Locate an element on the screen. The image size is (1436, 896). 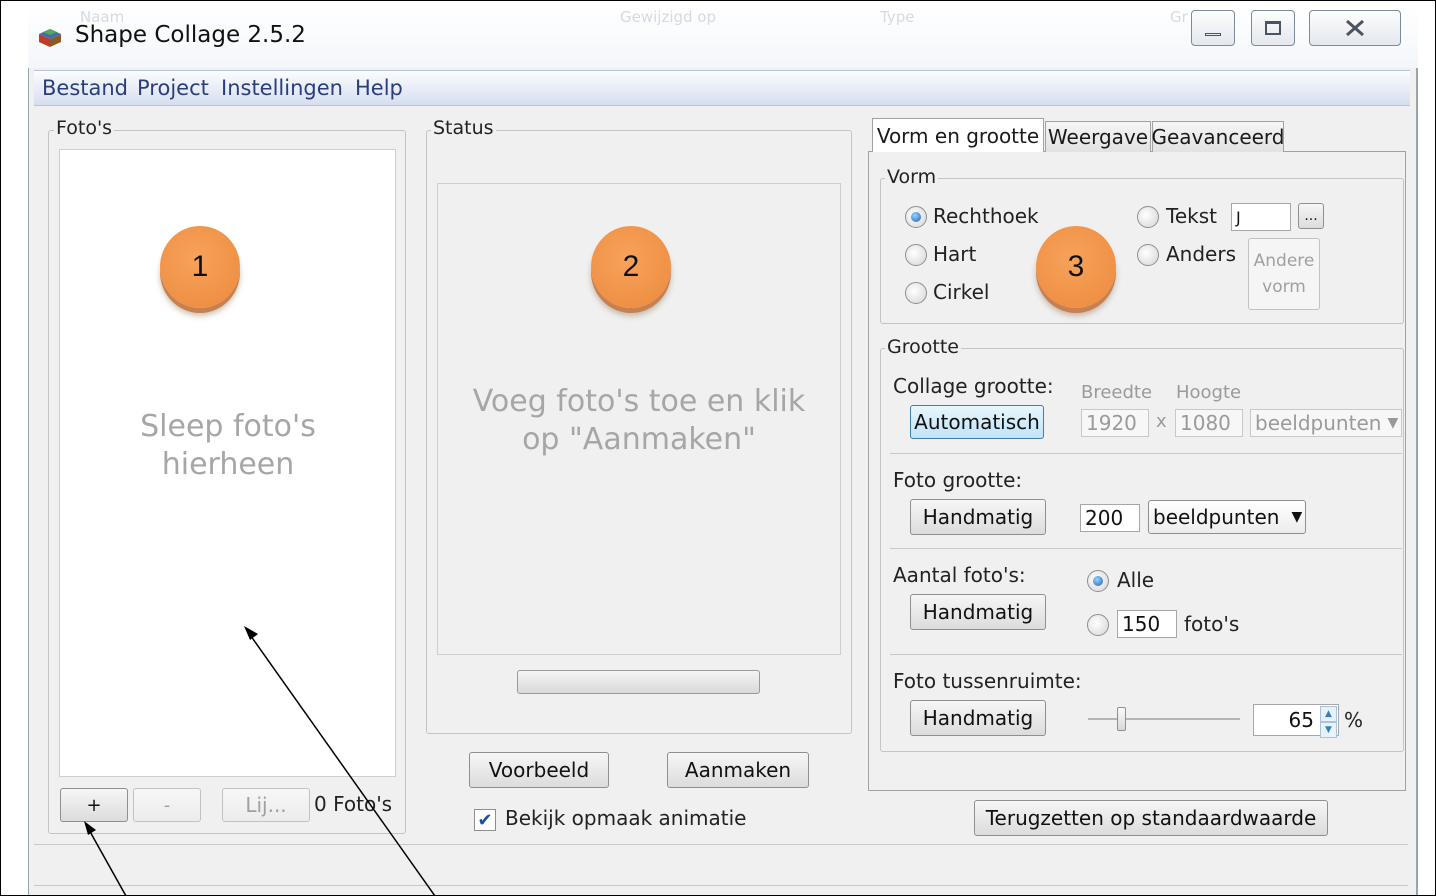
annotation-arrows is located at coordinates (260, 761).